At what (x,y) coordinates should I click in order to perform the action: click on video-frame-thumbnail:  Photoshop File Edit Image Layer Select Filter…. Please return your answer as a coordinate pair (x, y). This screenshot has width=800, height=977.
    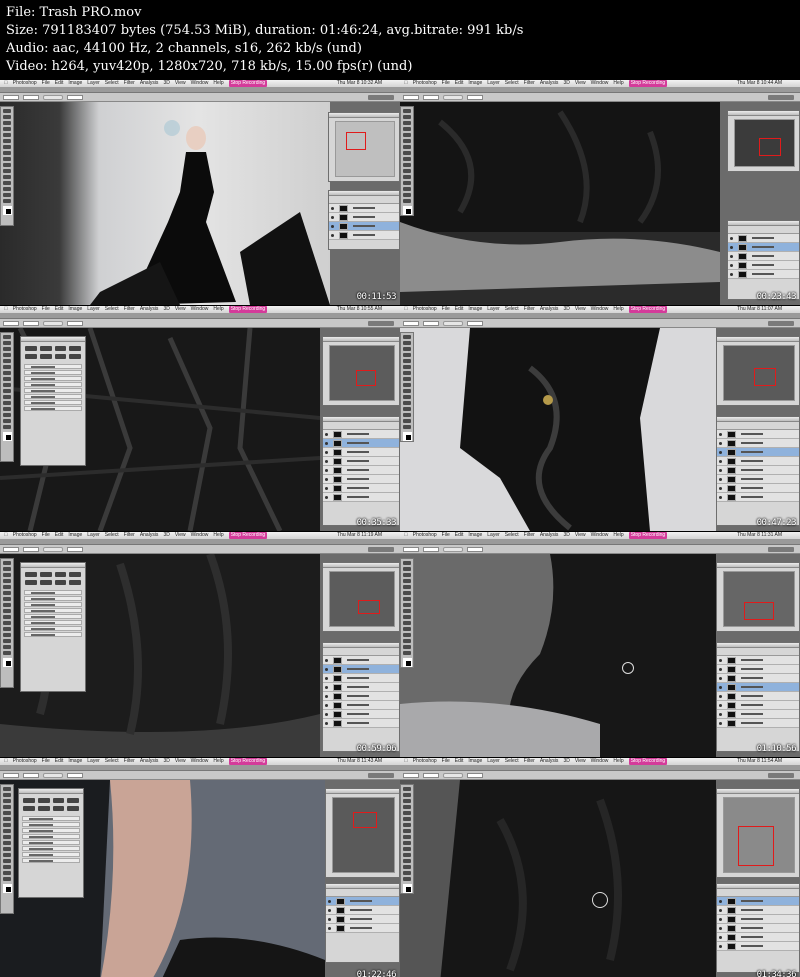
    Looking at the image, I should click on (200, 418).